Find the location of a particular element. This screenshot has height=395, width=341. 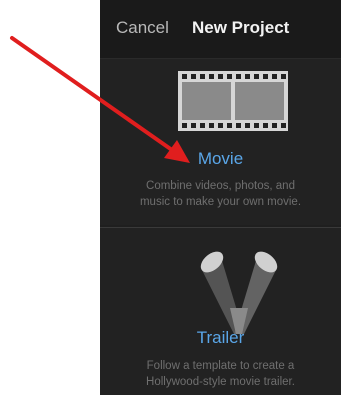

trailer-description-line-1: Follow a template to create a is located at coordinates (220, 366).